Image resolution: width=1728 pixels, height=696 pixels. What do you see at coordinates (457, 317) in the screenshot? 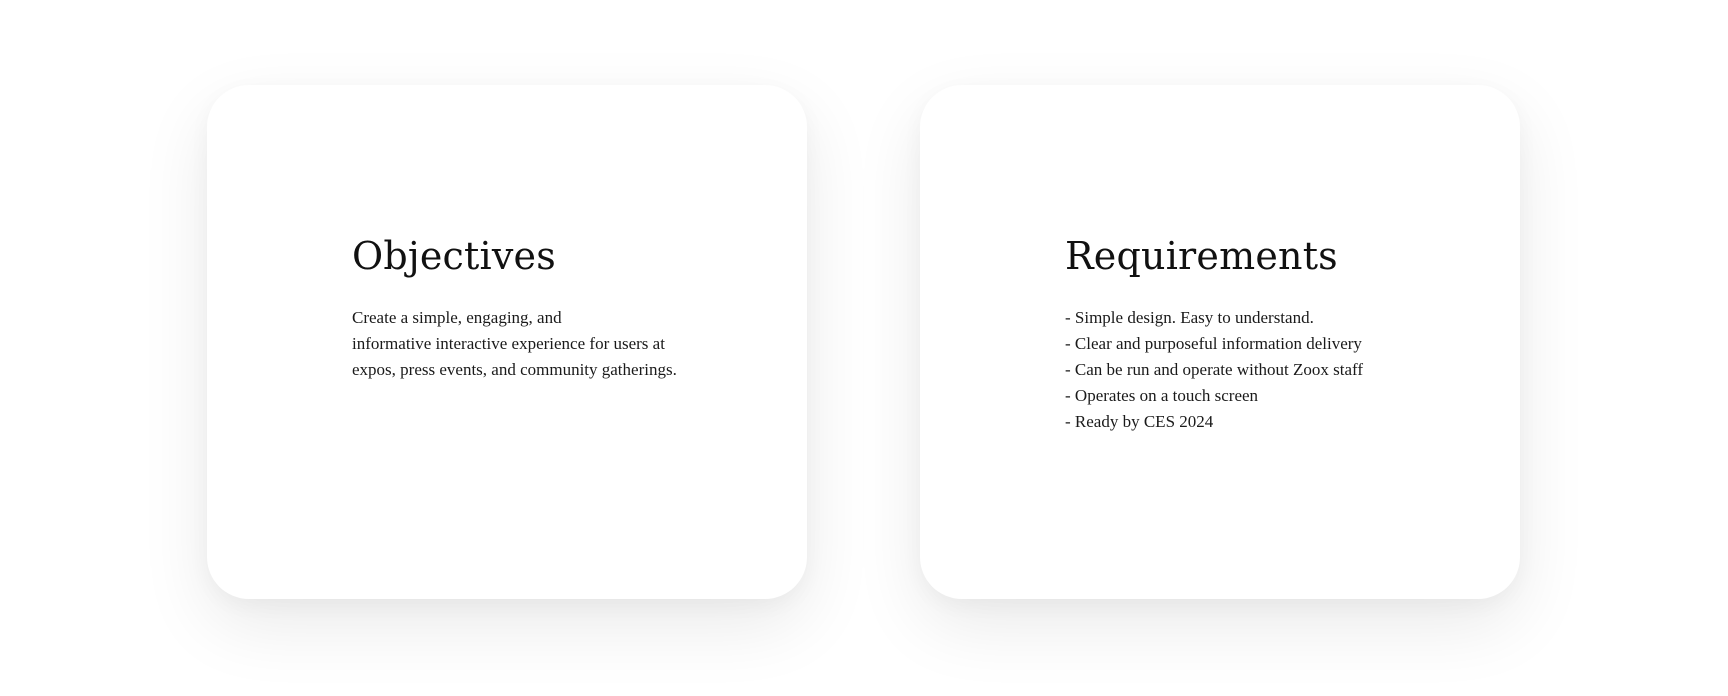
I see `objectives-line: Create a simple, engaging, and` at bounding box center [457, 317].